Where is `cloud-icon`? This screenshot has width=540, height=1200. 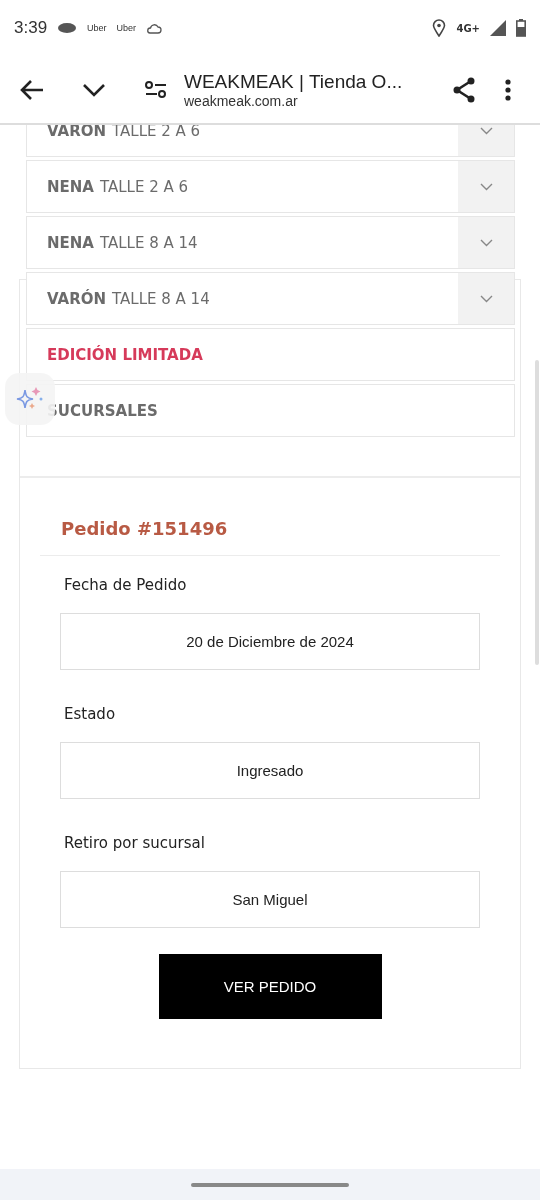 cloud-icon is located at coordinates (154, 28).